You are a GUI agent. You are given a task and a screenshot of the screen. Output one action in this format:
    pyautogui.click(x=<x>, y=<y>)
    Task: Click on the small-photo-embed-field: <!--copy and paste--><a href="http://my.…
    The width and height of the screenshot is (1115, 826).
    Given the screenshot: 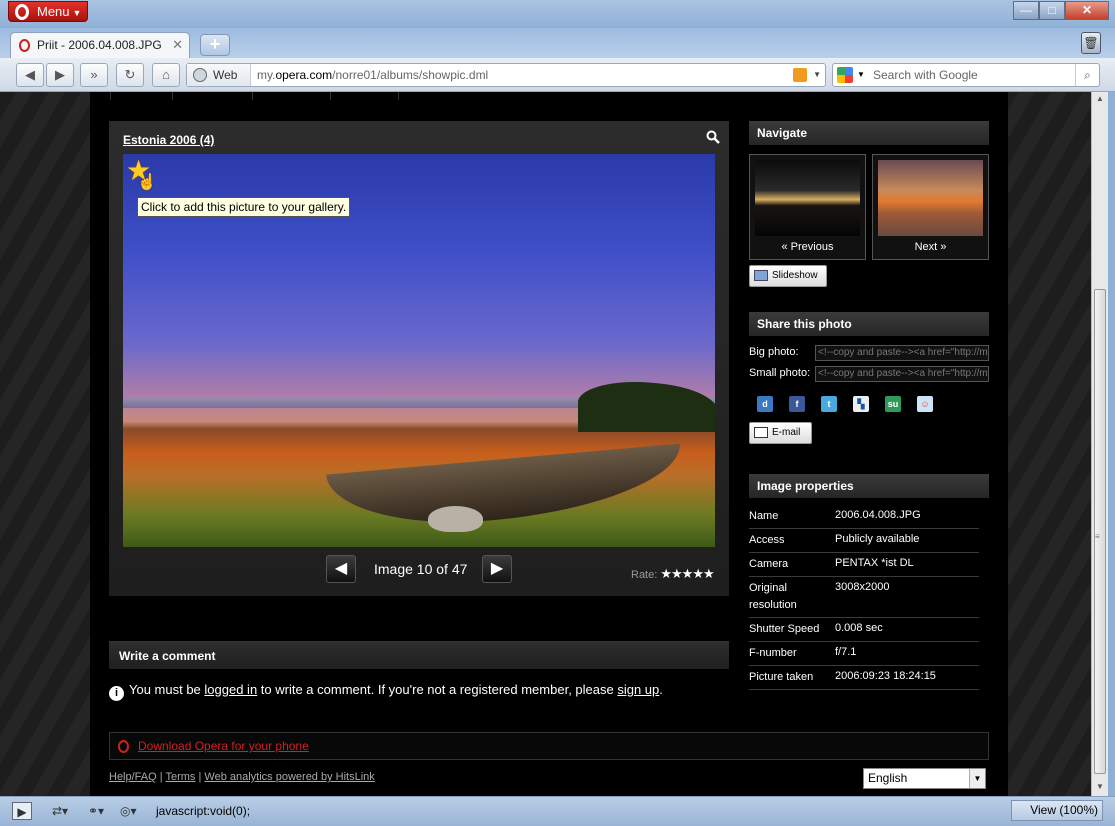 What is the action you would take?
    pyautogui.click(x=902, y=374)
    